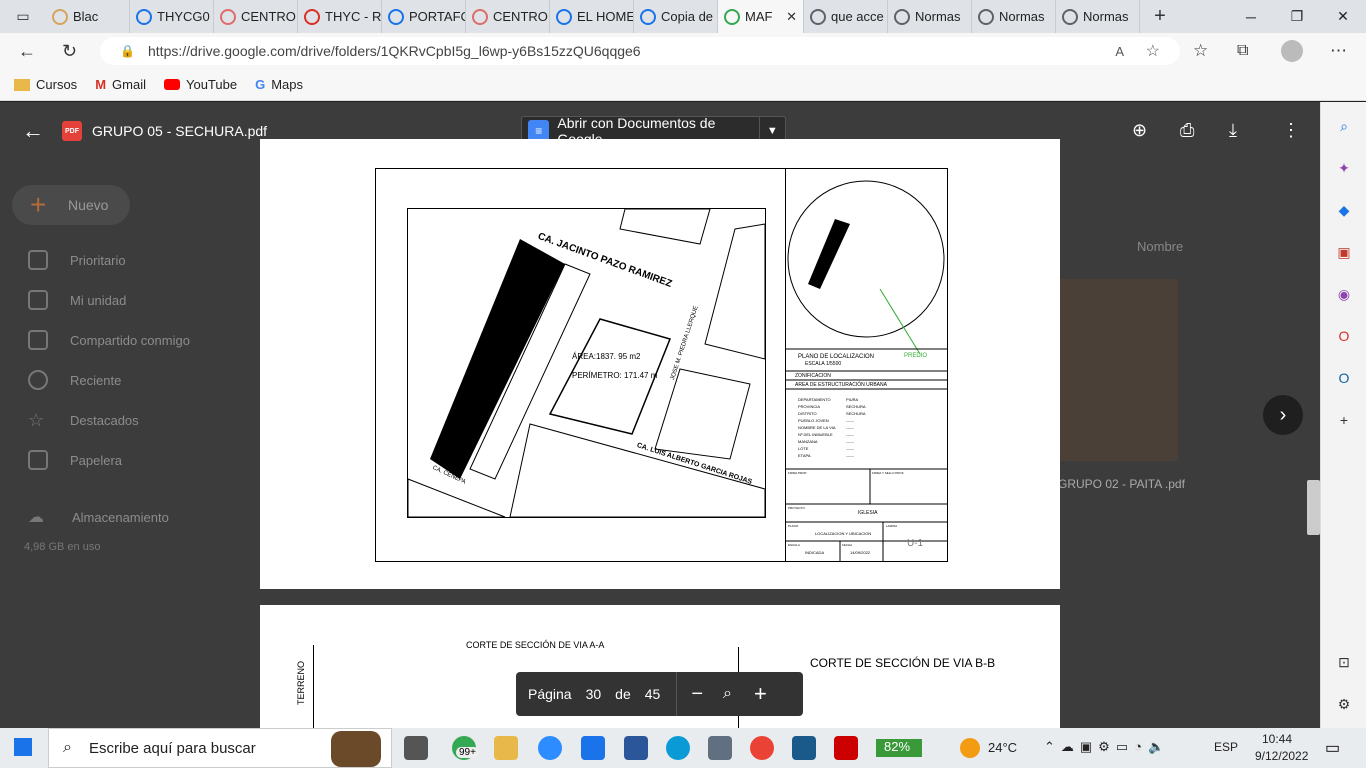 The image size is (1366, 768). I want to click on zoom-out-icon: −, so click(697, 694).